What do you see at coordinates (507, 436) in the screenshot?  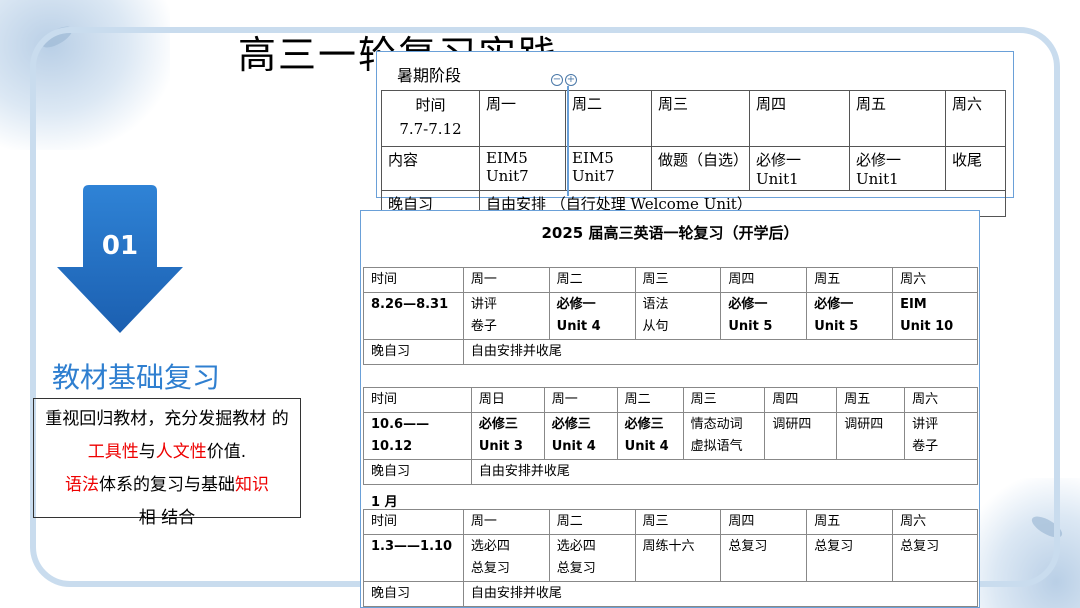 I see `table-cell: 必修三 Unit 3` at bounding box center [507, 436].